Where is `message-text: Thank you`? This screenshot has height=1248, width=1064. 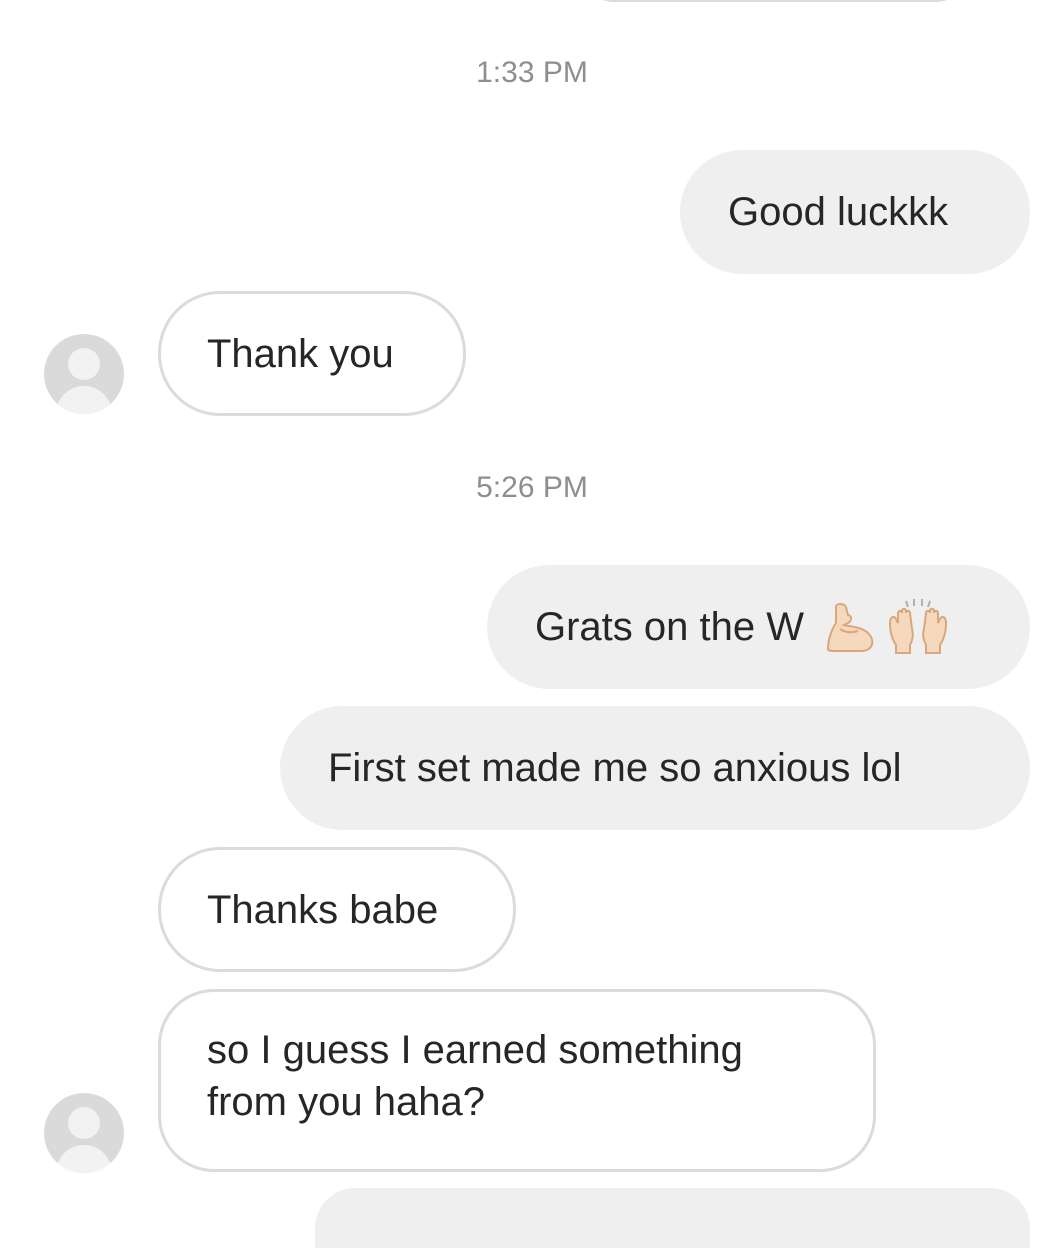
message-text: Thank you is located at coordinates (300, 353).